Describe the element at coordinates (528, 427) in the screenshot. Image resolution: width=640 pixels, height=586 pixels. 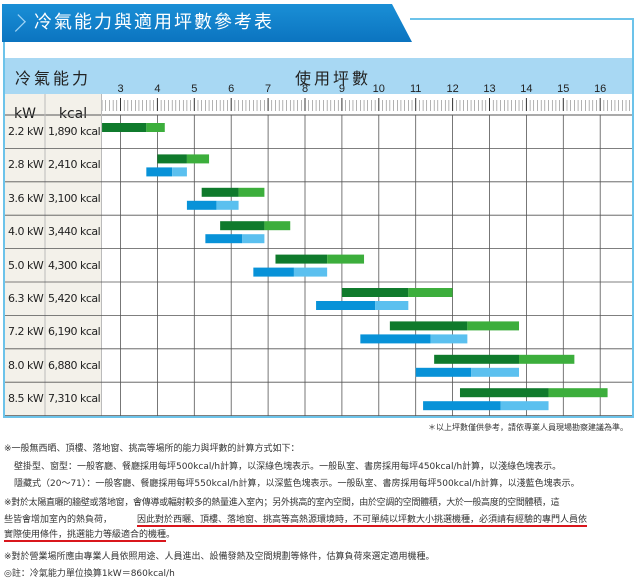
I see `reference-note: ＊以上坪數僅供參考，請依專業人員現場勘察建議為準。` at that location.